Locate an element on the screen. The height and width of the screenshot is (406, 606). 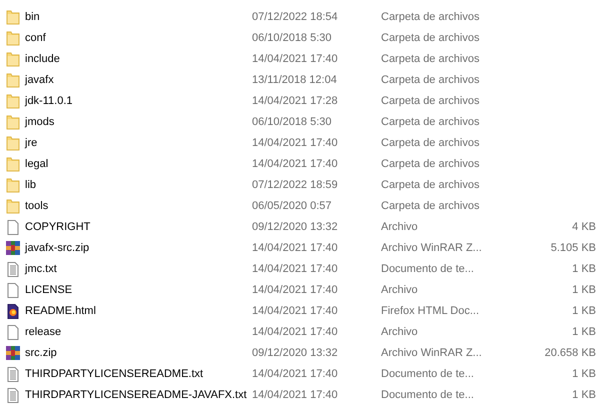
file-name: jmods is located at coordinates (39, 122).